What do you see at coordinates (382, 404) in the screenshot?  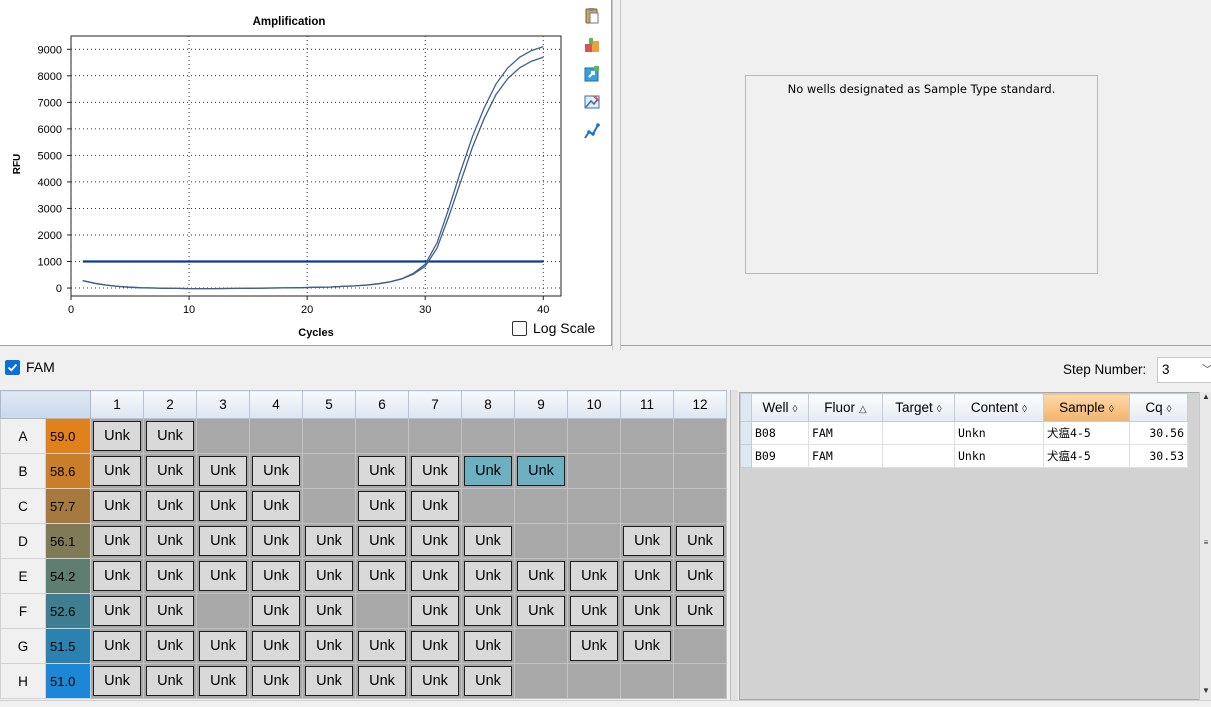 I see `plate-column-header: 6` at bounding box center [382, 404].